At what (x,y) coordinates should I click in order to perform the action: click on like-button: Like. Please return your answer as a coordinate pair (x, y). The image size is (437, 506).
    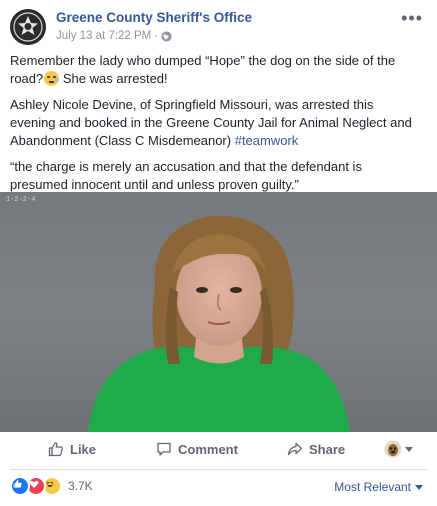
    Looking at the image, I should click on (72, 449).